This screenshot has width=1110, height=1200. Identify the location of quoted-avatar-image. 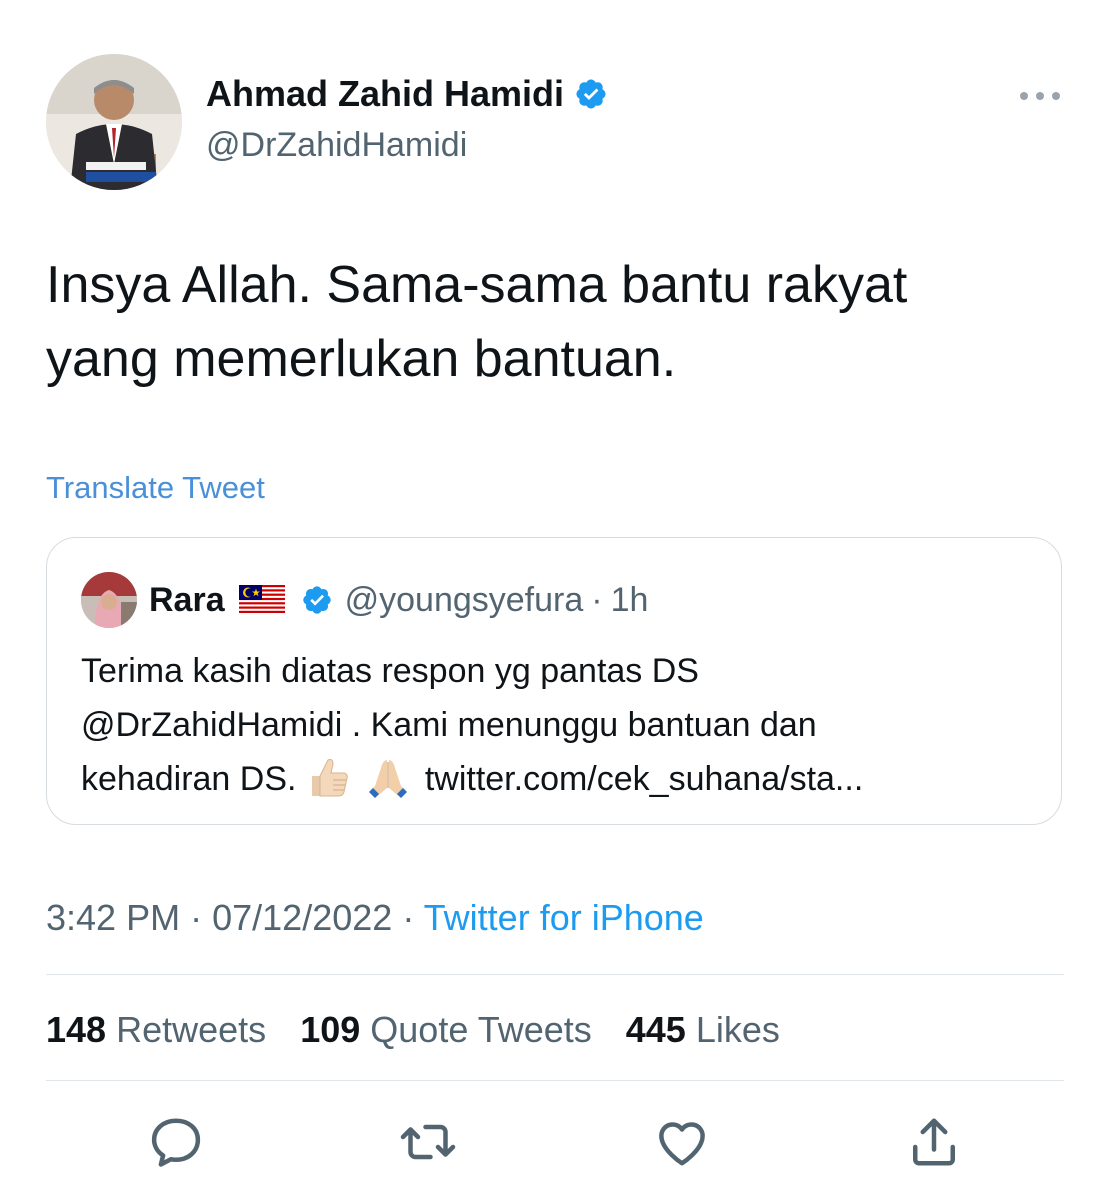
(109, 600).